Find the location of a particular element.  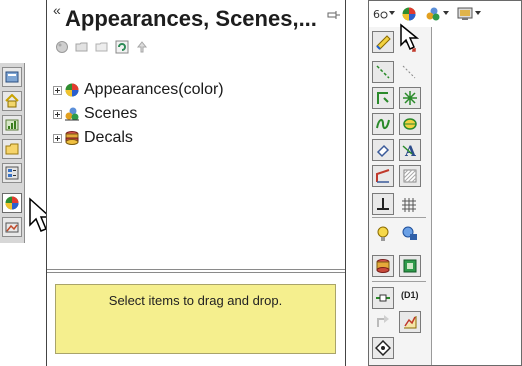

smart-dimension-button is located at coordinates (383, 42).